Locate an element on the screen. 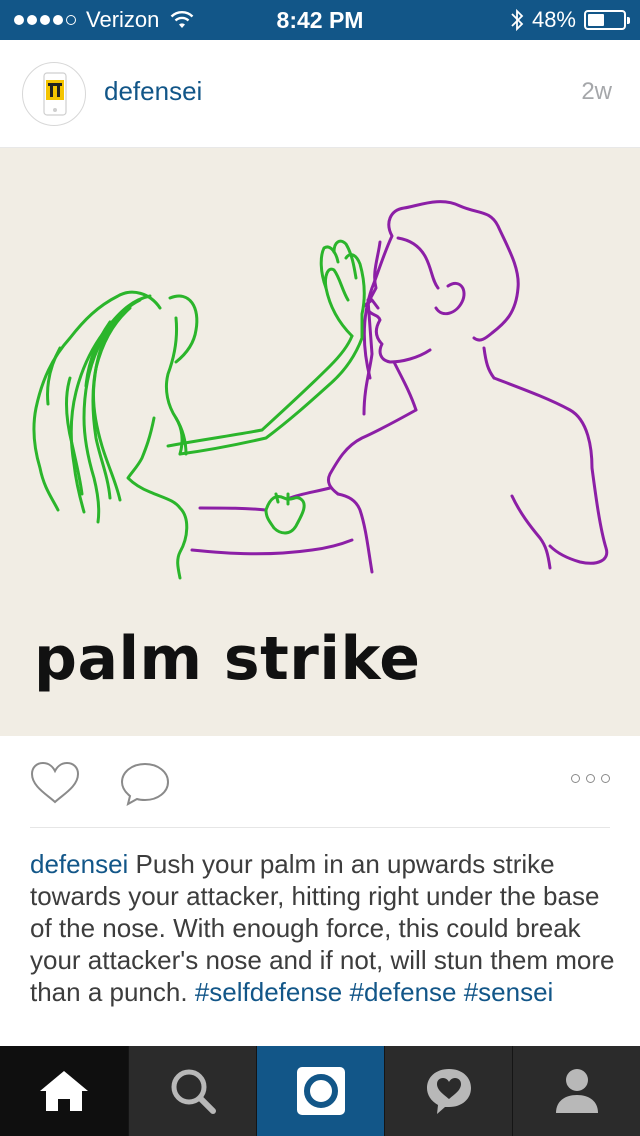  battery-level is located at coordinates (596, 20).